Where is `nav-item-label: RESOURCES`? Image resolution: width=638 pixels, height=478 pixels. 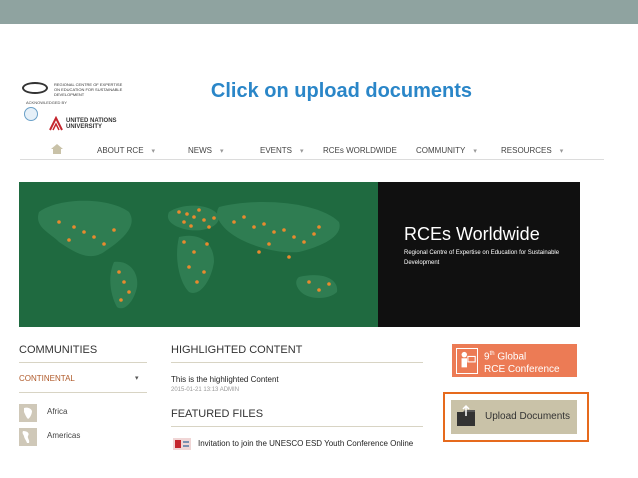 nav-item-label: RESOURCES is located at coordinates (526, 150).